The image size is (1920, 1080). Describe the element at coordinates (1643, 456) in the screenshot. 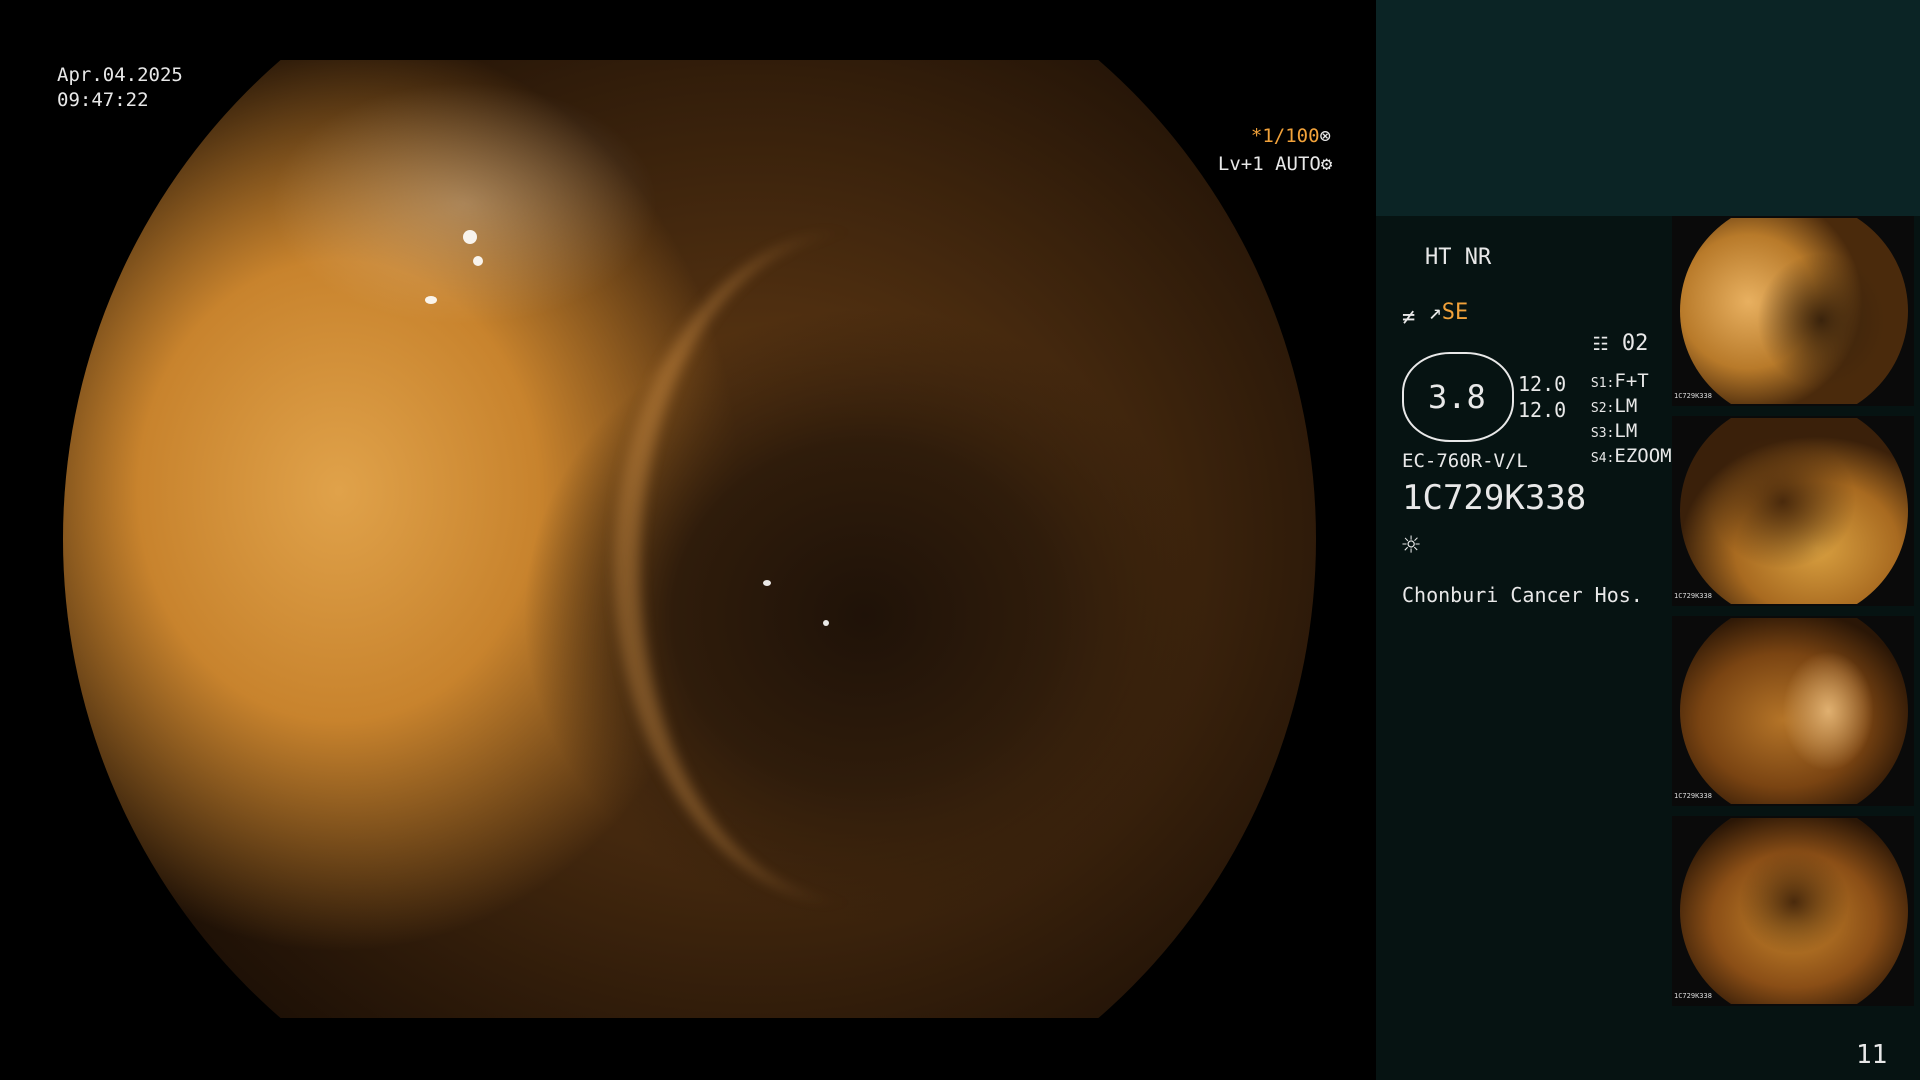

I see `s4-value: EZOOM` at that location.